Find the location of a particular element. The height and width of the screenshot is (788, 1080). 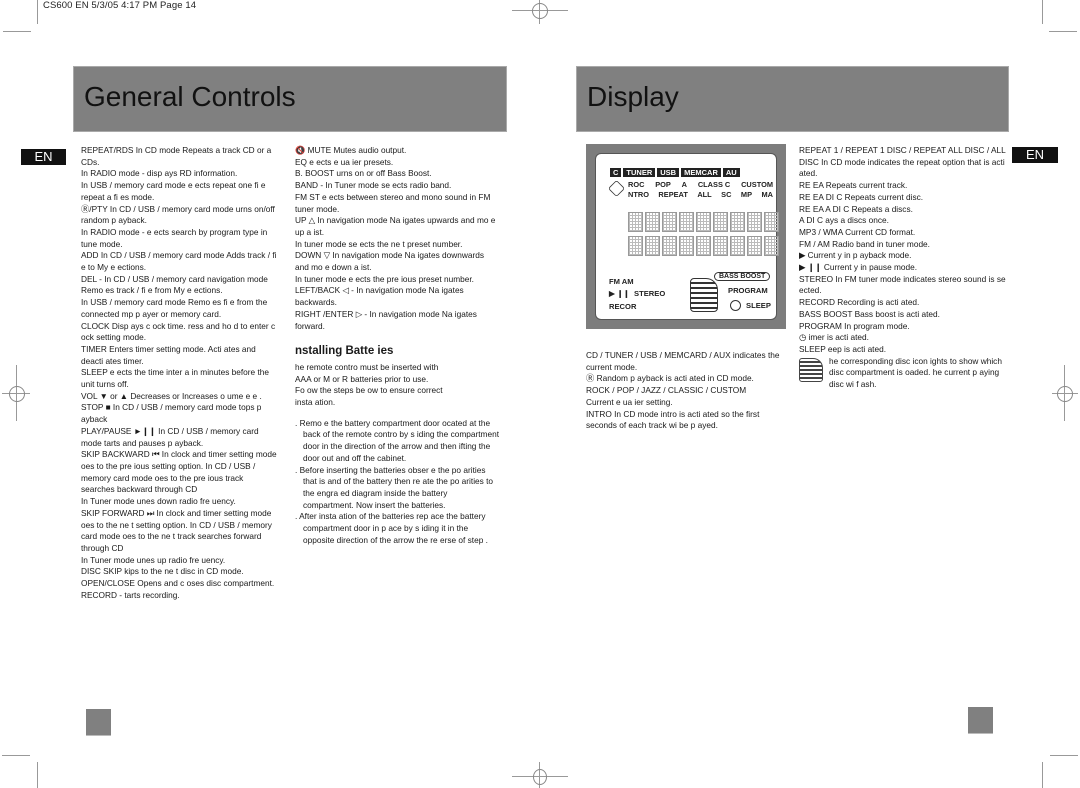

random-icon is located at coordinates (616, 188).